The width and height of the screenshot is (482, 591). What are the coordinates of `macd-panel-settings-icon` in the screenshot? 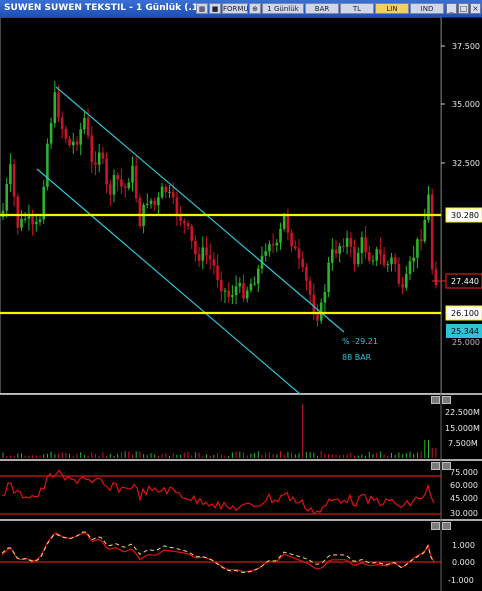 It's located at (435, 526).